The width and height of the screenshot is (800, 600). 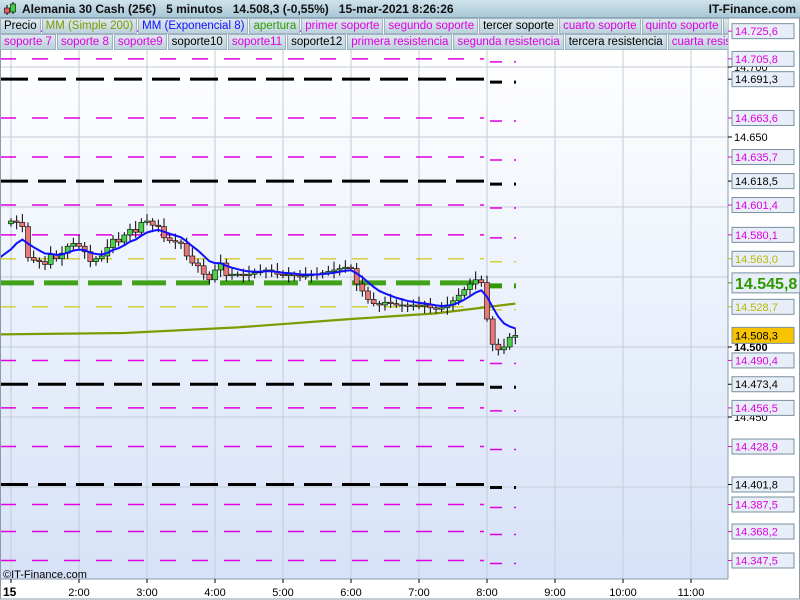 What do you see at coordinates (756, 409) in the screenshot?
I see `level-label: 14.456,5` at bounding box center [756, 409].